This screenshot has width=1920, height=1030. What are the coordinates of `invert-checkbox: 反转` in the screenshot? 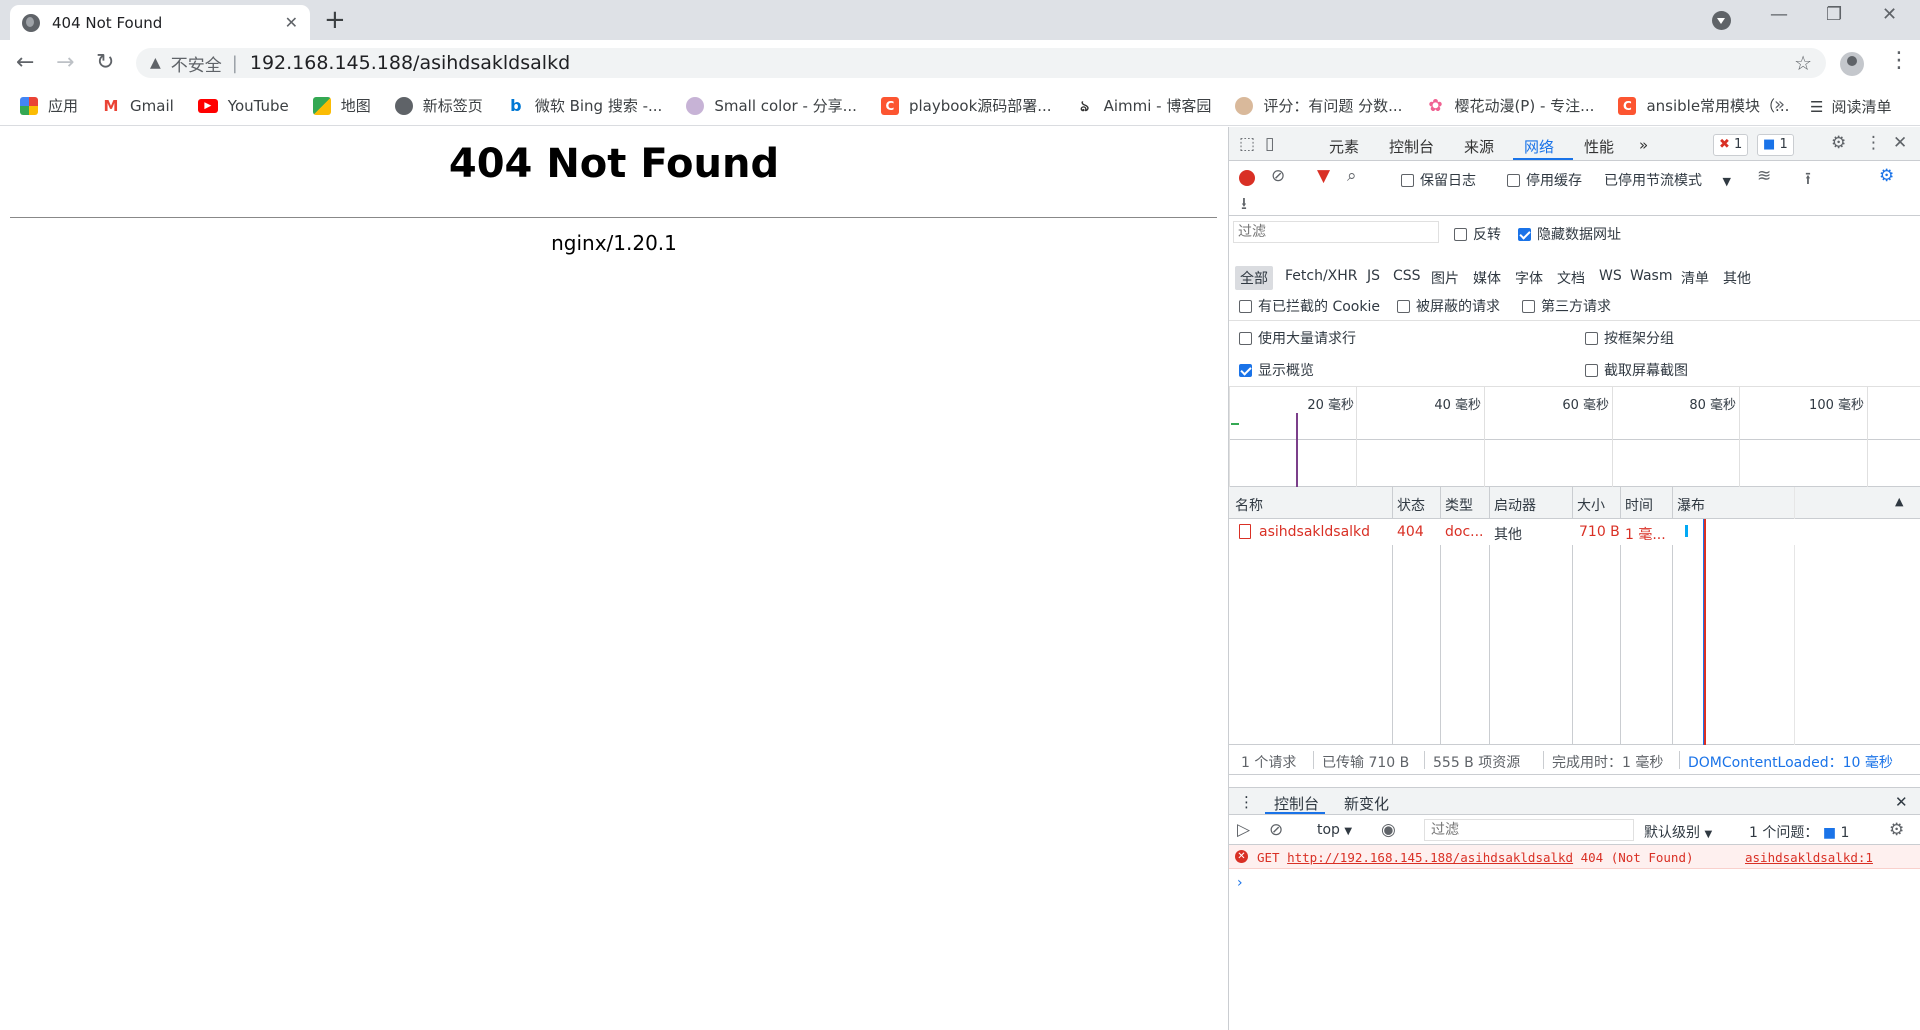 It's located at (1477, 234).